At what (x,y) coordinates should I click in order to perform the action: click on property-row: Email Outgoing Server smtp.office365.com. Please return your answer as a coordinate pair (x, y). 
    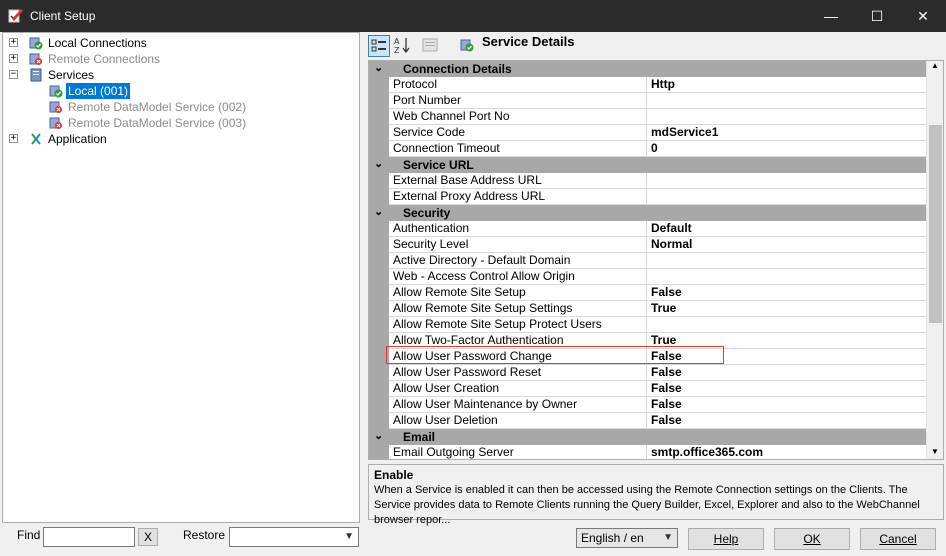
    Looking at the image, I should click on (647, 452).